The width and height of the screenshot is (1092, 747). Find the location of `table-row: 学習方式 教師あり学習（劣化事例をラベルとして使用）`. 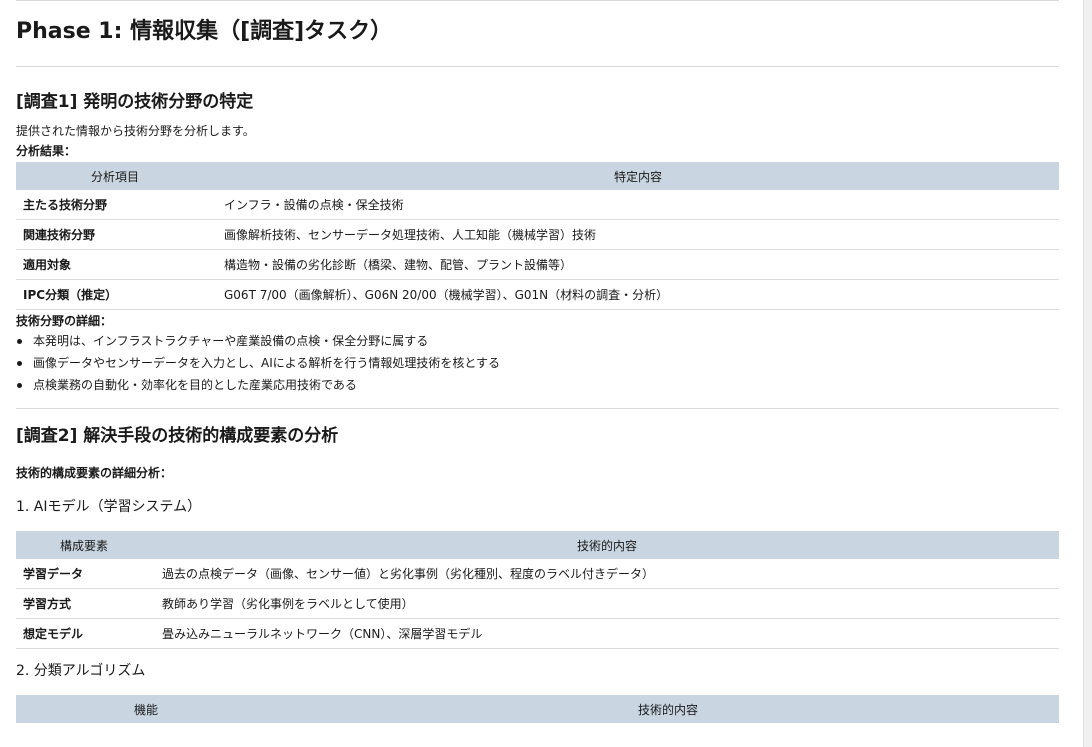

table-row: 学習方式 教師あり学習（劣化事例をラベルとして使用） is located at coordinates (537, 603).